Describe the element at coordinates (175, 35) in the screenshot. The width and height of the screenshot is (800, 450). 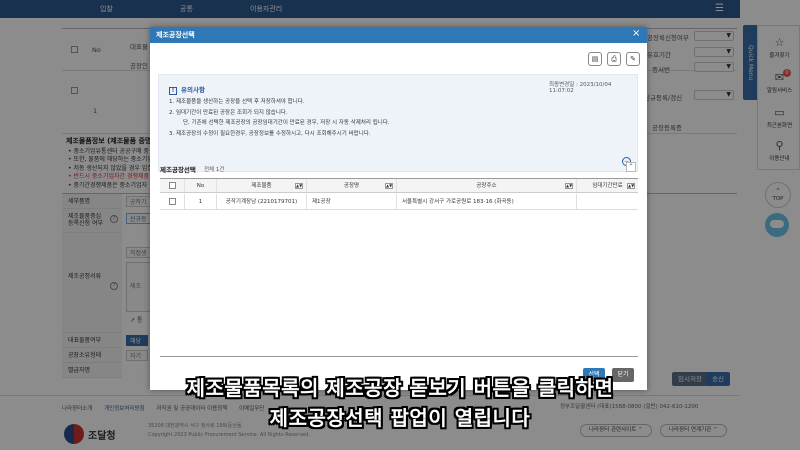
I see `modal-title: 제조공장선택` at that location.